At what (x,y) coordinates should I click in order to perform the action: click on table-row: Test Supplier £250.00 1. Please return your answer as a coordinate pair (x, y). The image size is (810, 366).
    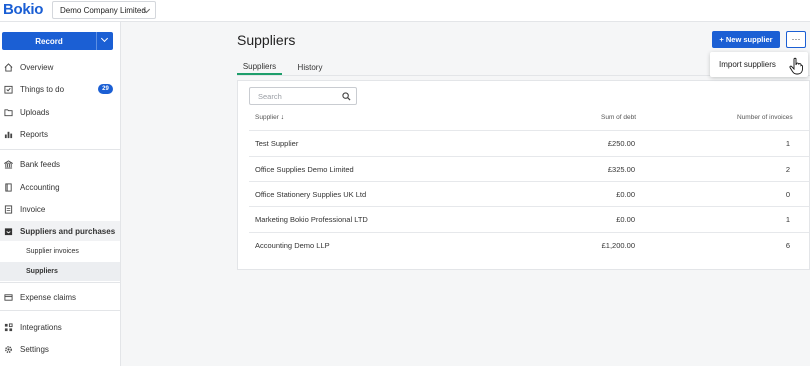
    Looking at the image, I should click on (529, 142).